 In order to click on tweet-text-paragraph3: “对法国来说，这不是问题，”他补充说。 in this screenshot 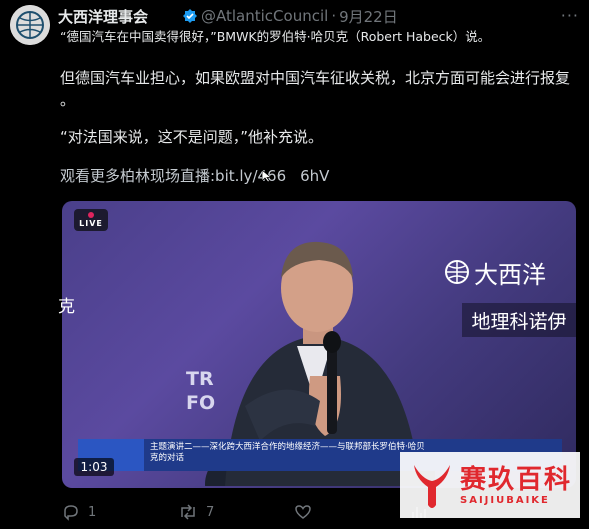, I will do `click(192, 137)`.